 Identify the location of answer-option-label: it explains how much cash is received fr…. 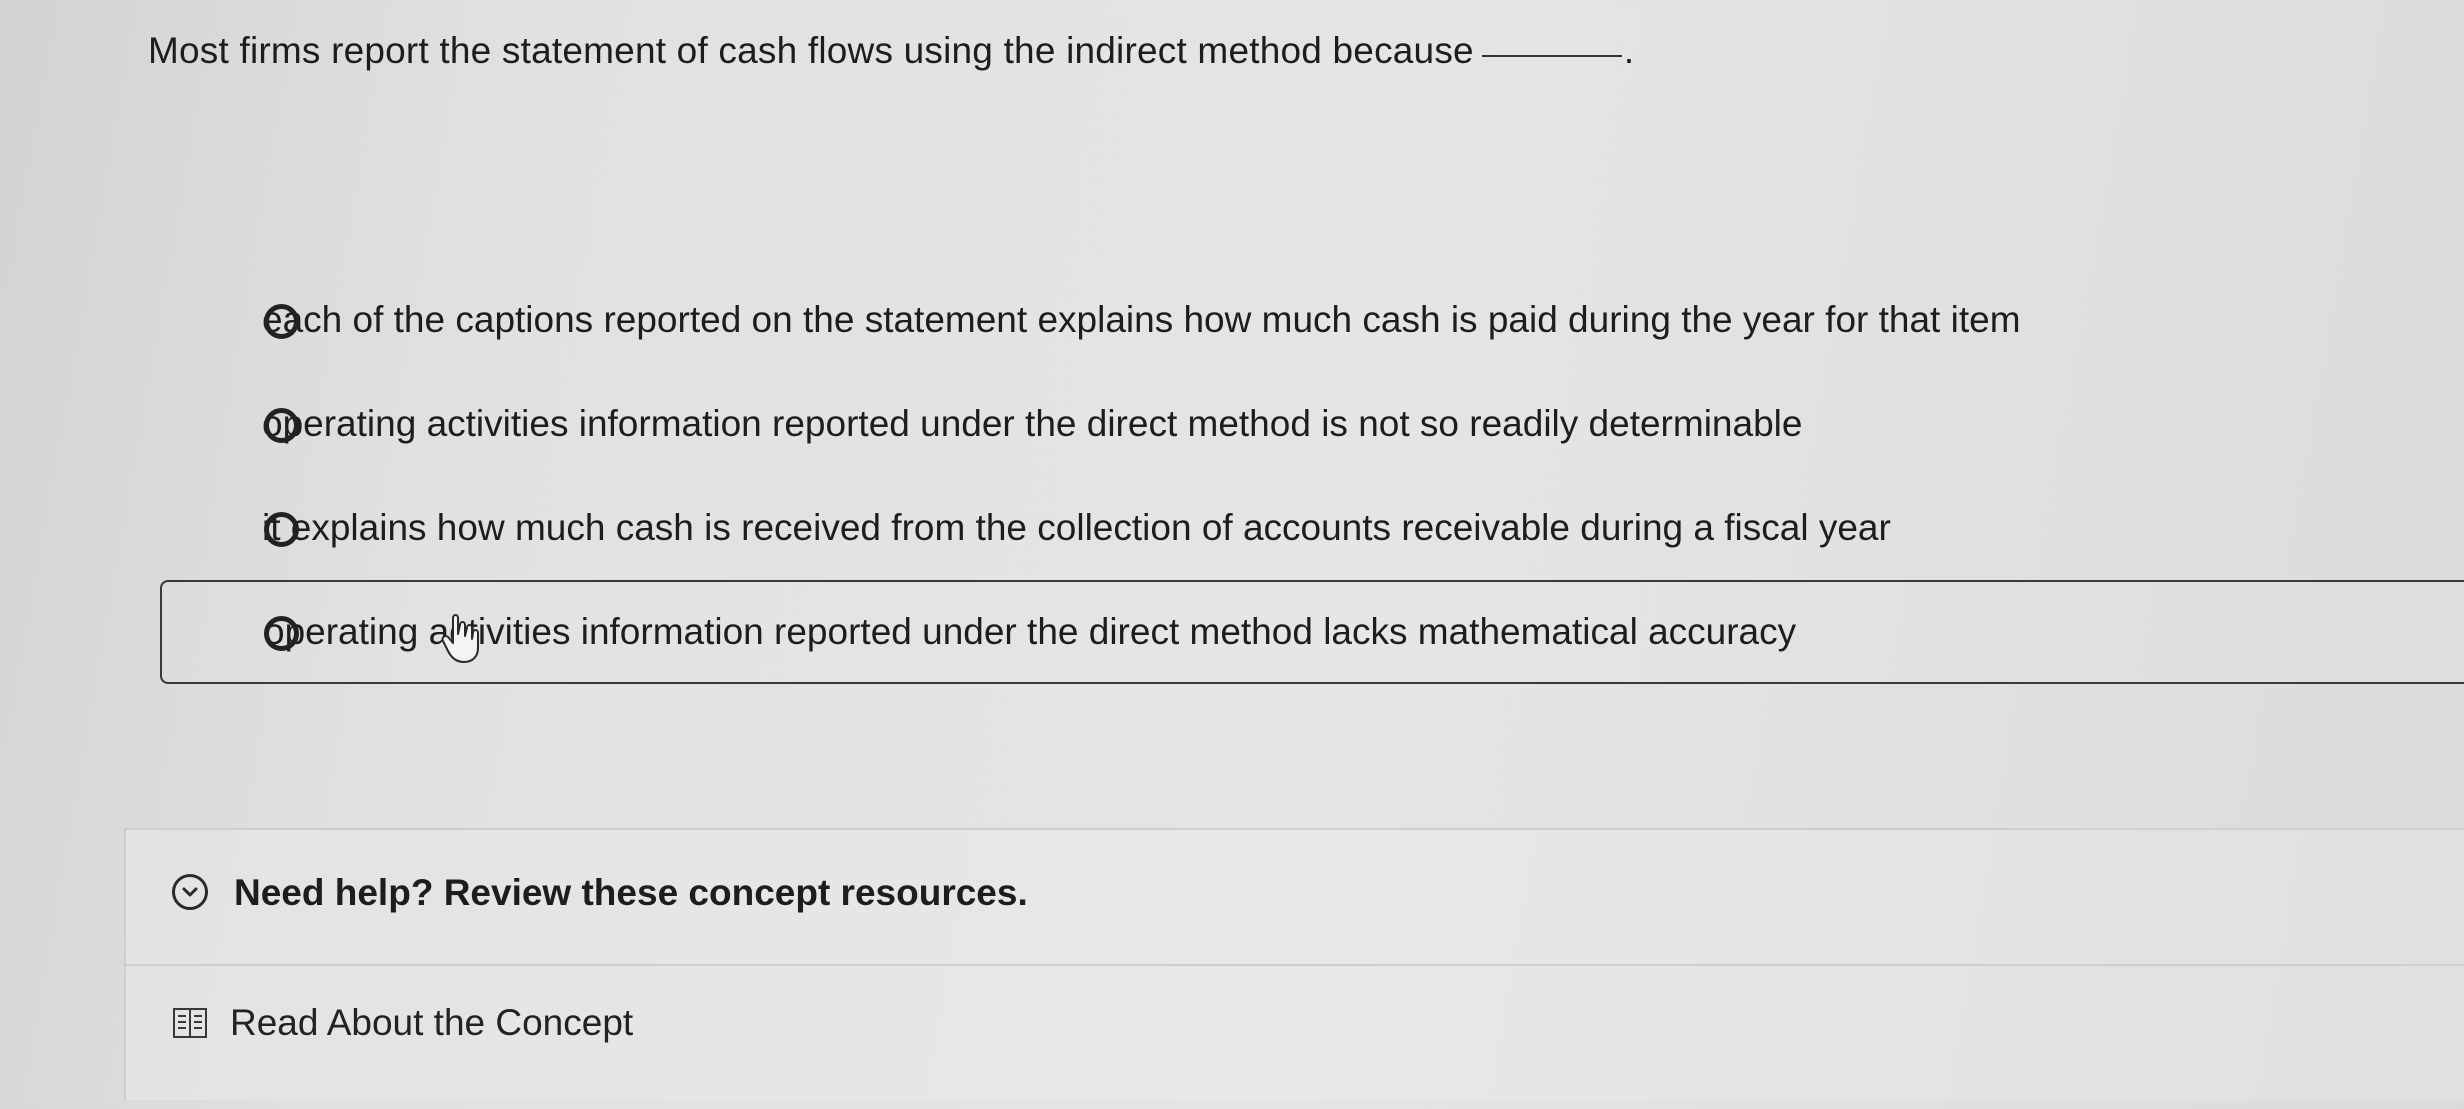
(1076, 527).